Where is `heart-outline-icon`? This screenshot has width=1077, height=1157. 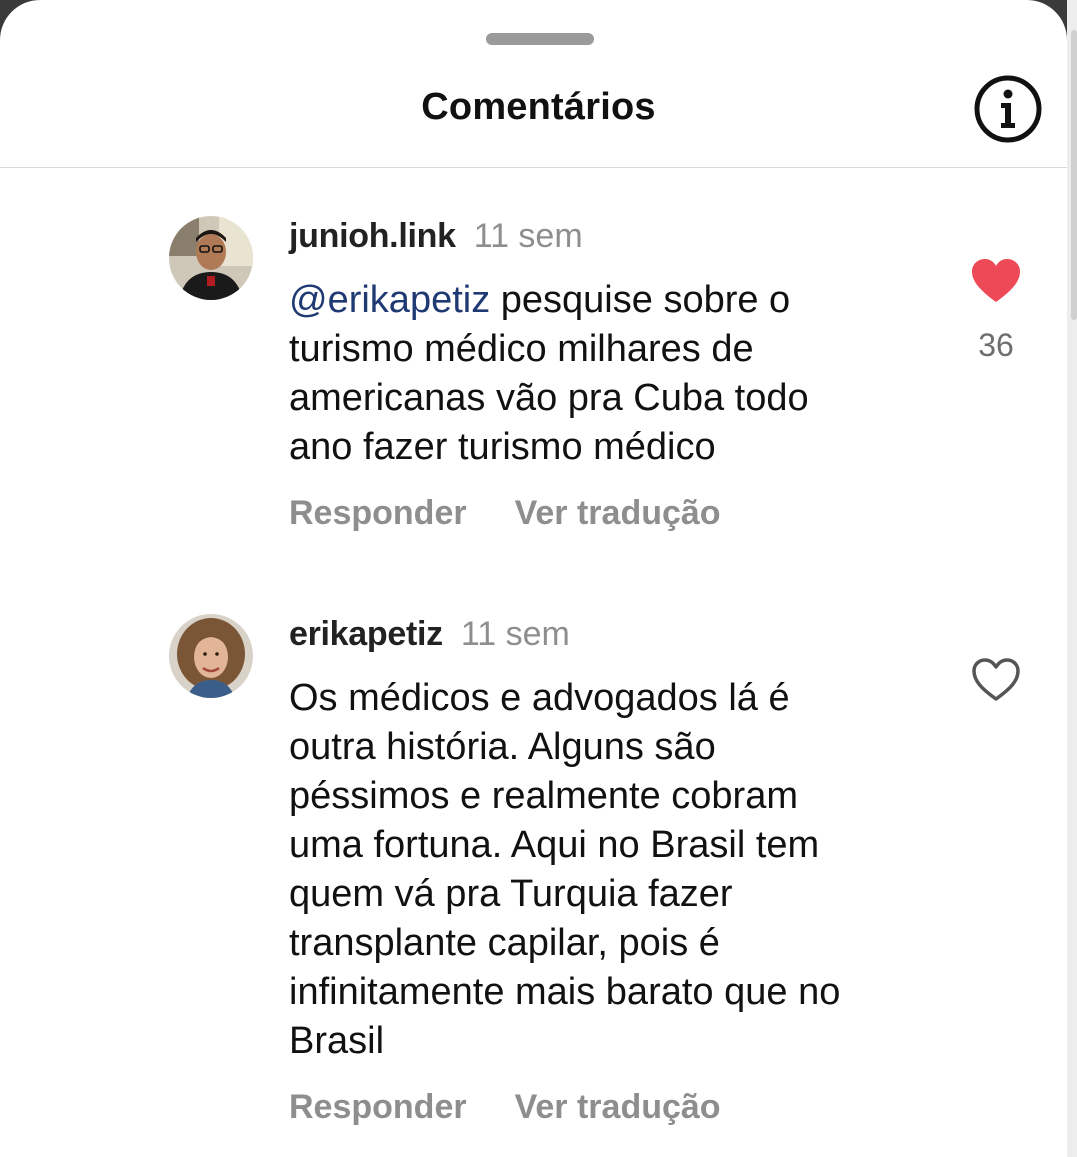
heart-outline-icon is located at coordinates (996, 680).